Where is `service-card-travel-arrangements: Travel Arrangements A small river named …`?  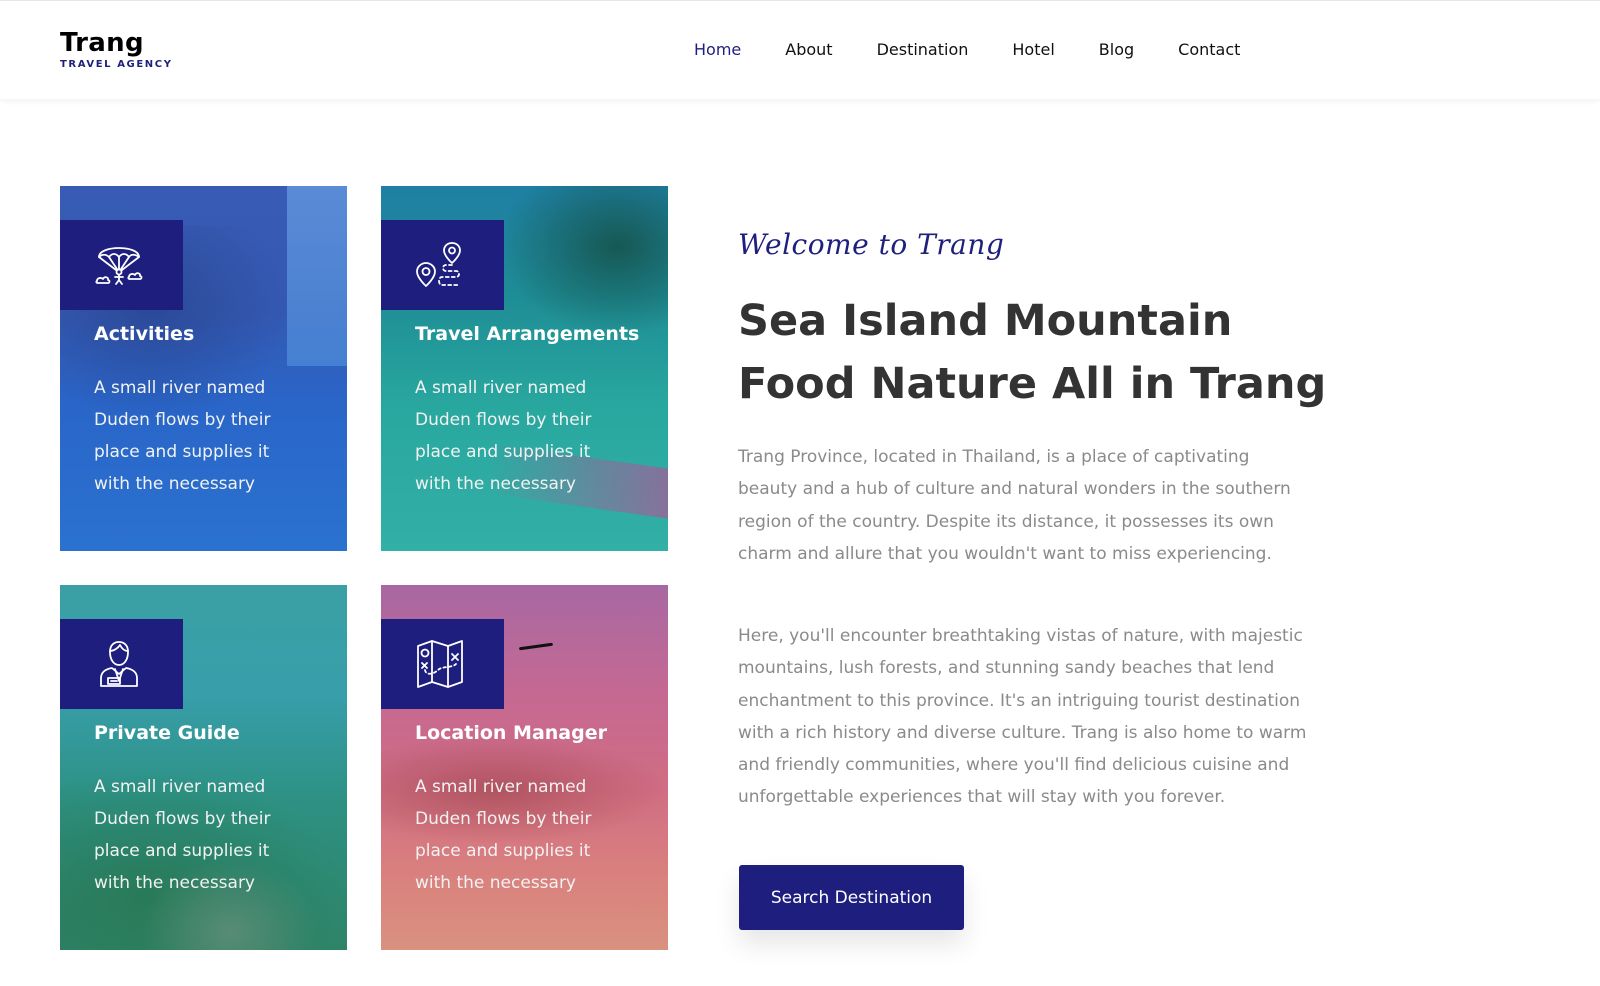 service-card-travel-arrangements: Travel Arrangements A small river named … is located at coordinates (524, 368).